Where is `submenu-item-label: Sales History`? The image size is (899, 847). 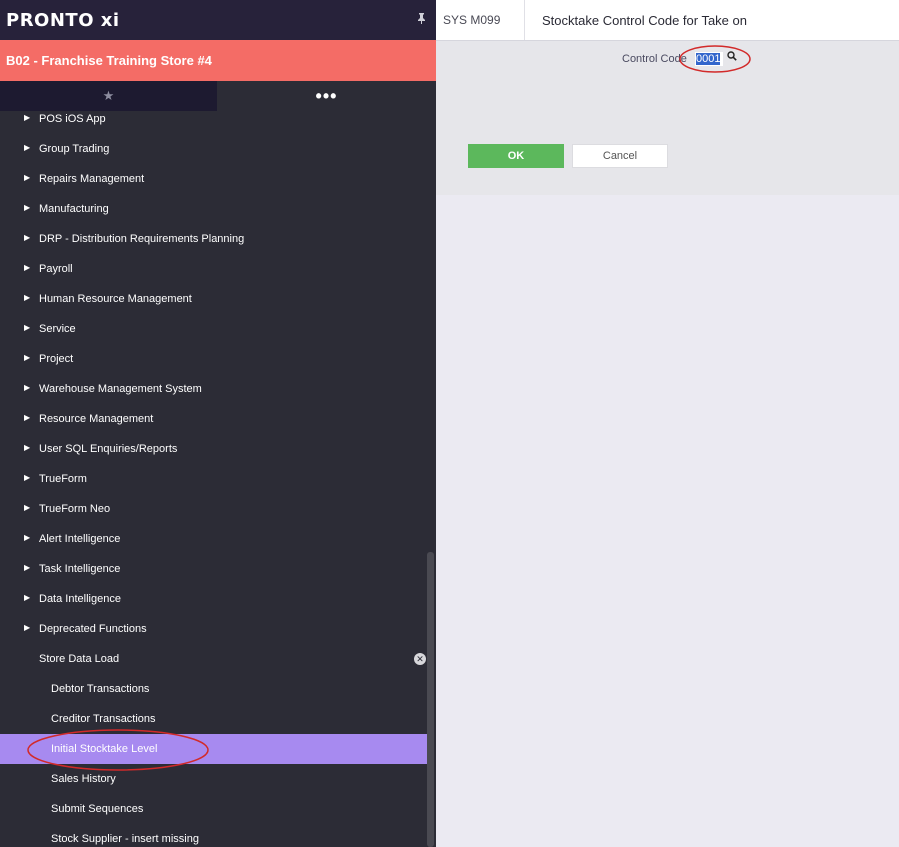
submenu-item-label: Sales History is located at coordinates (83, 779).